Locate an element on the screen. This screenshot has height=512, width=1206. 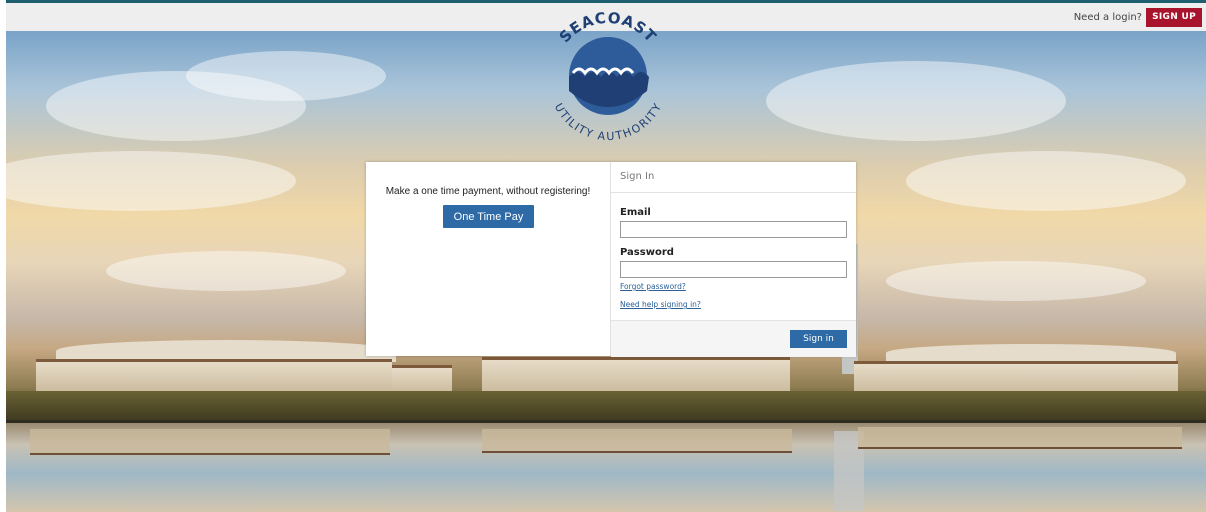
sign-in-button: Sign in is located at coordinates (818, 339).